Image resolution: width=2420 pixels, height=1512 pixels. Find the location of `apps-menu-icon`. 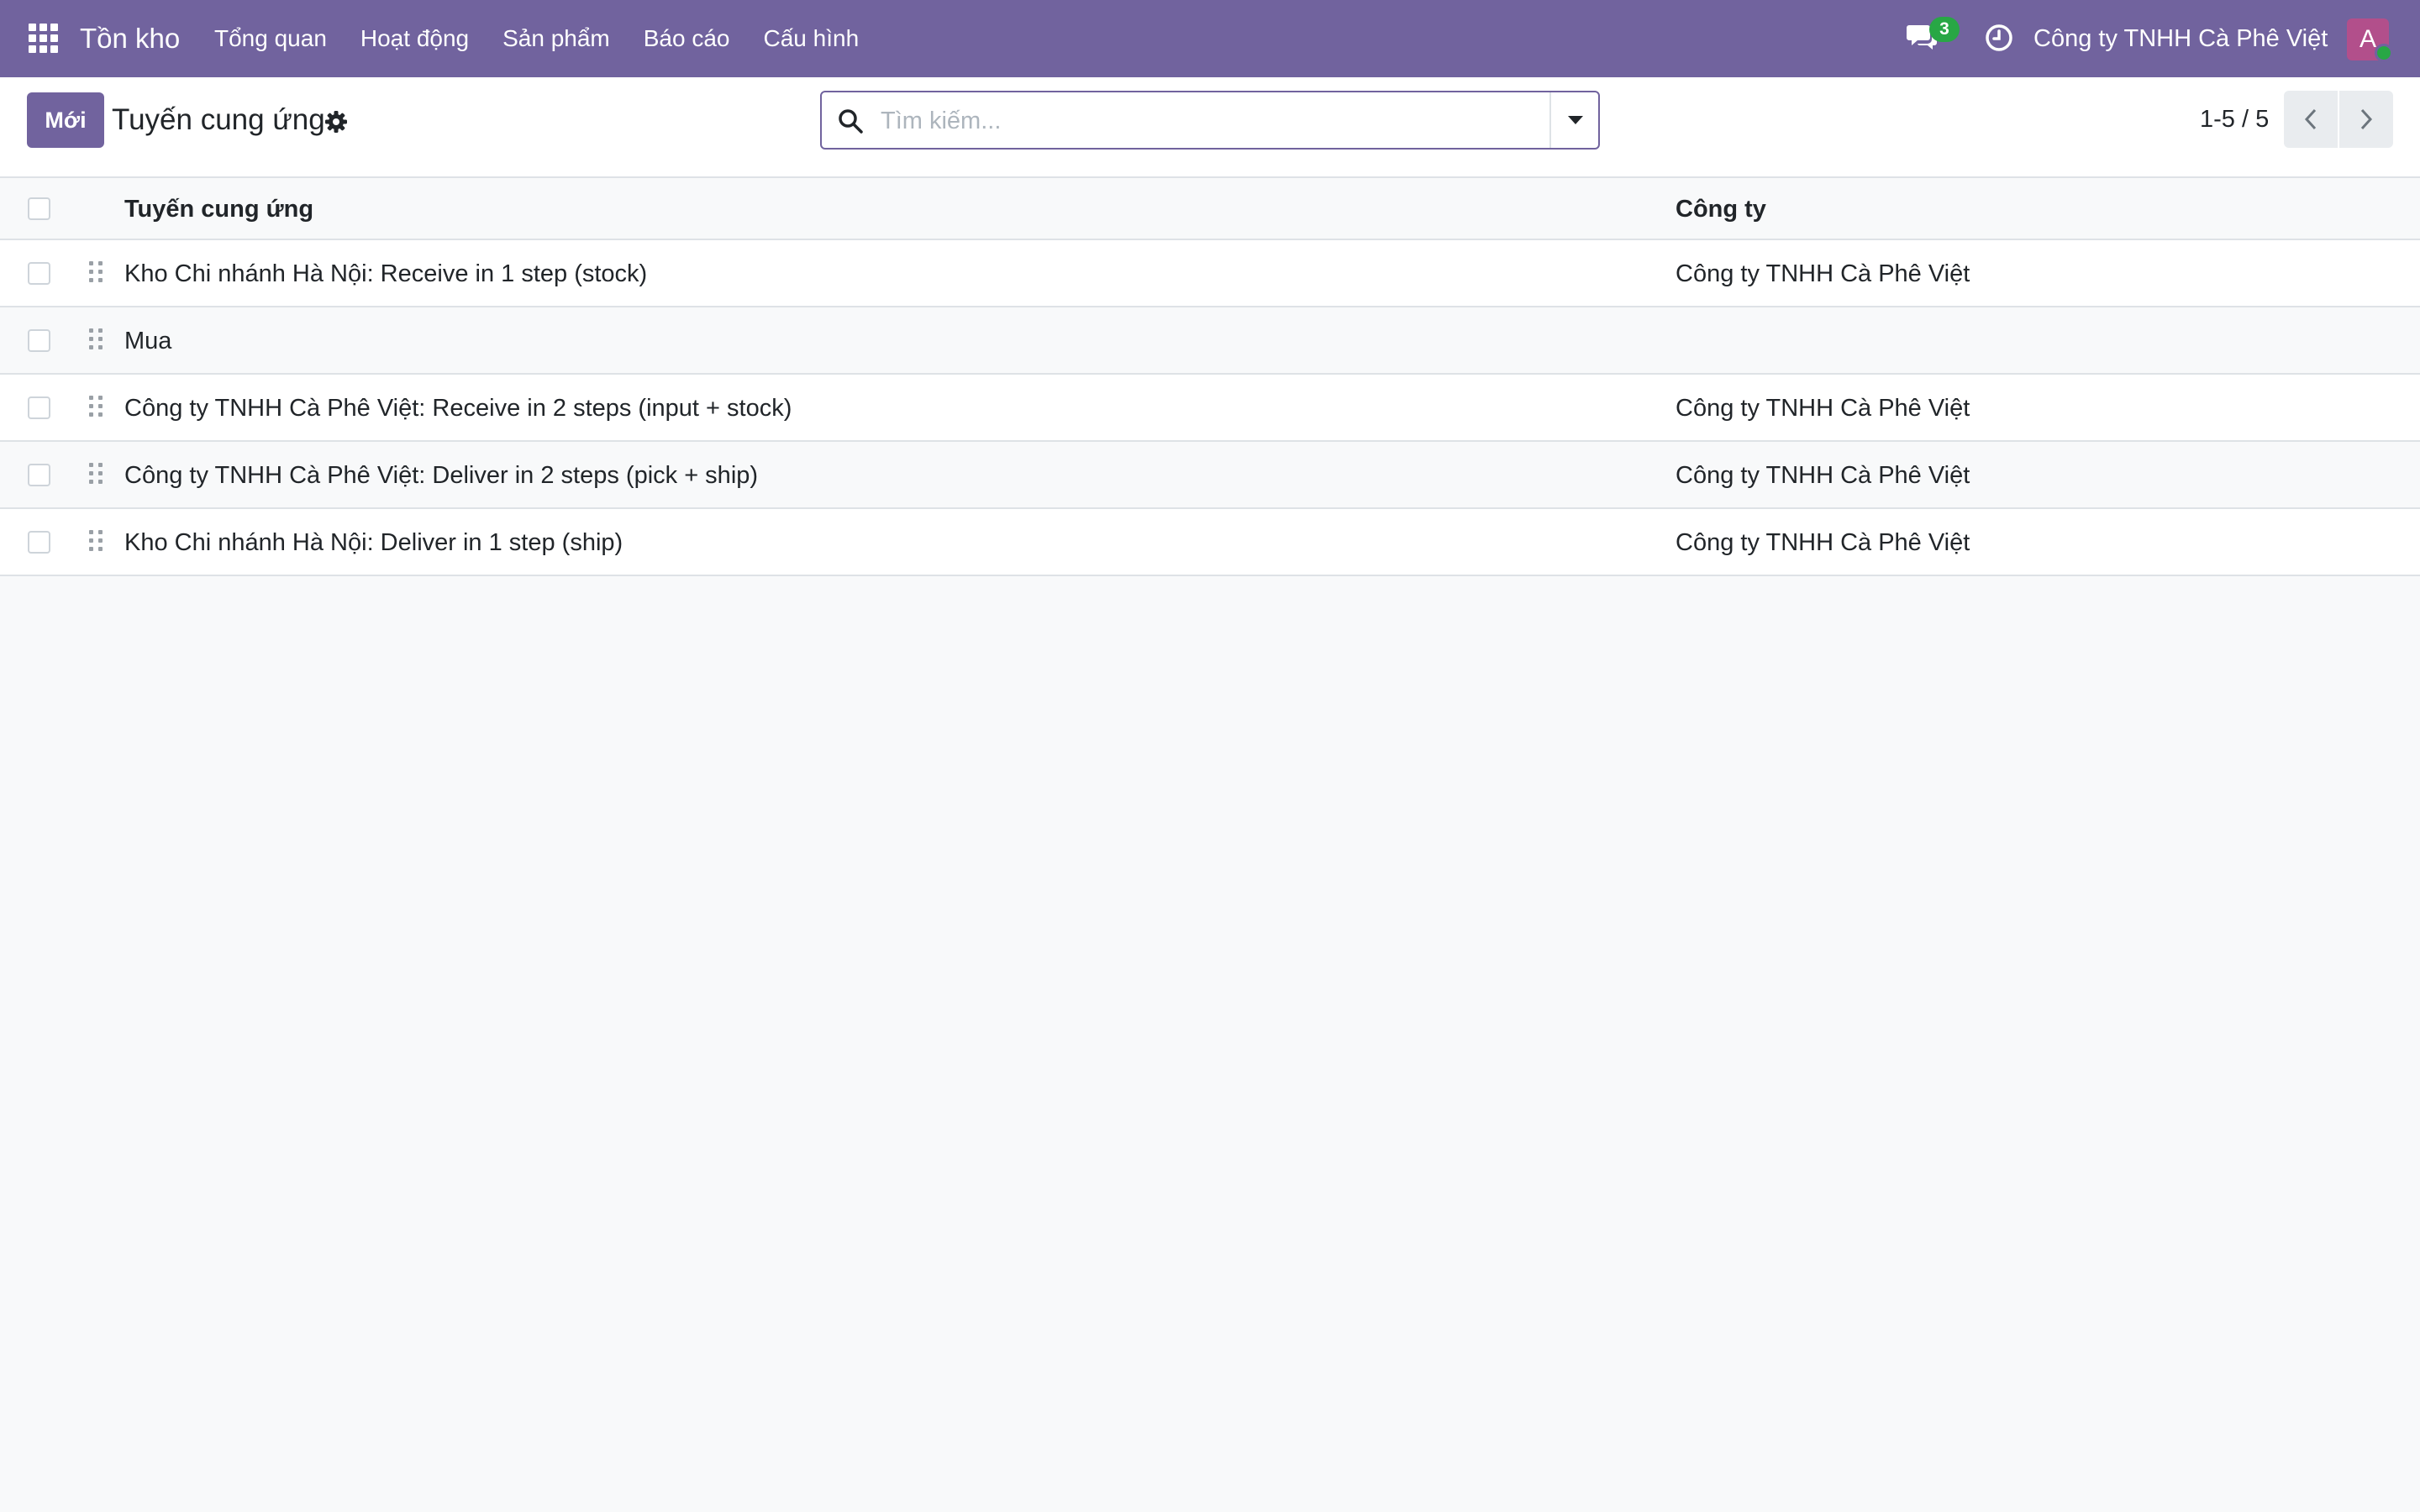

apps-menu-icon is located at coordinates (44, 39).